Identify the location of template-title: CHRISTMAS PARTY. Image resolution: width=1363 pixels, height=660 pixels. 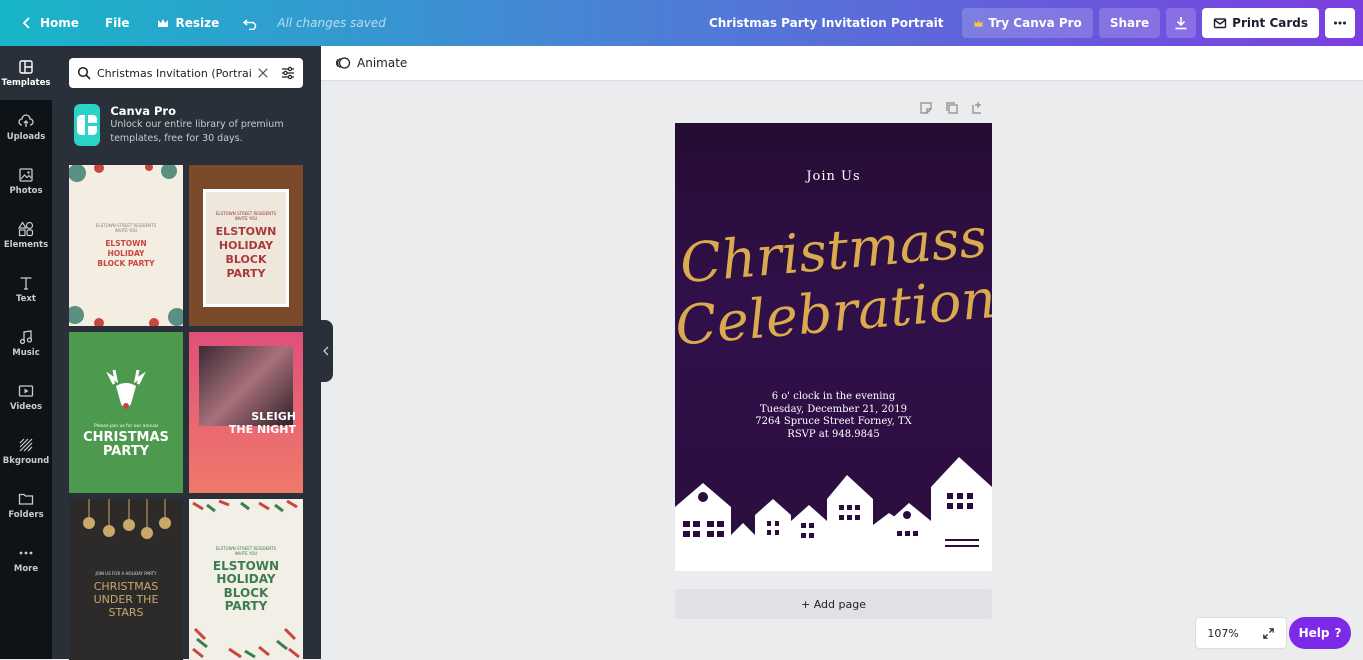
(126, 444).